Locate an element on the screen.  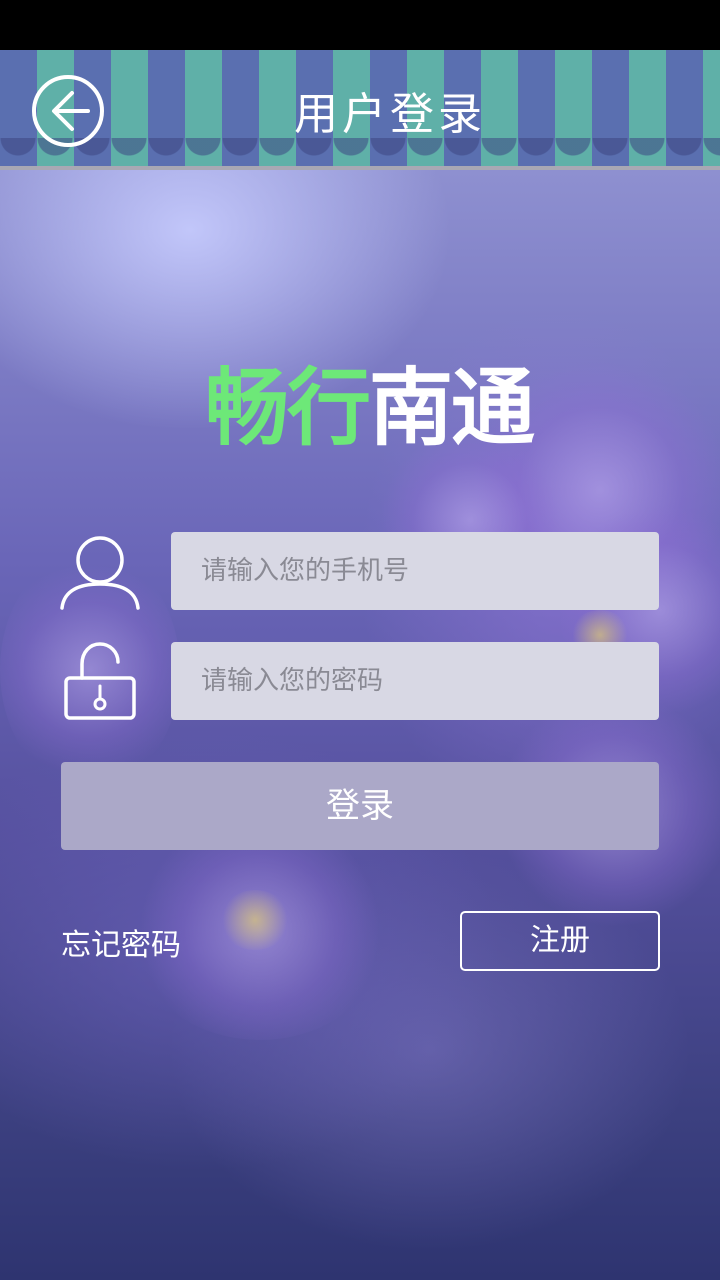
header-bar: 用户登录 is located at coordinates (360, 110).